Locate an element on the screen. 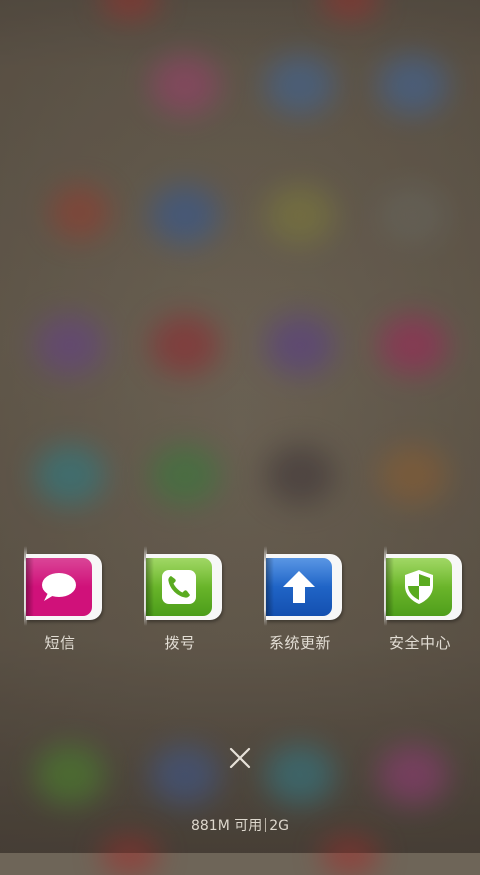  app-label: 短信 is located at coordinates (60, 643).